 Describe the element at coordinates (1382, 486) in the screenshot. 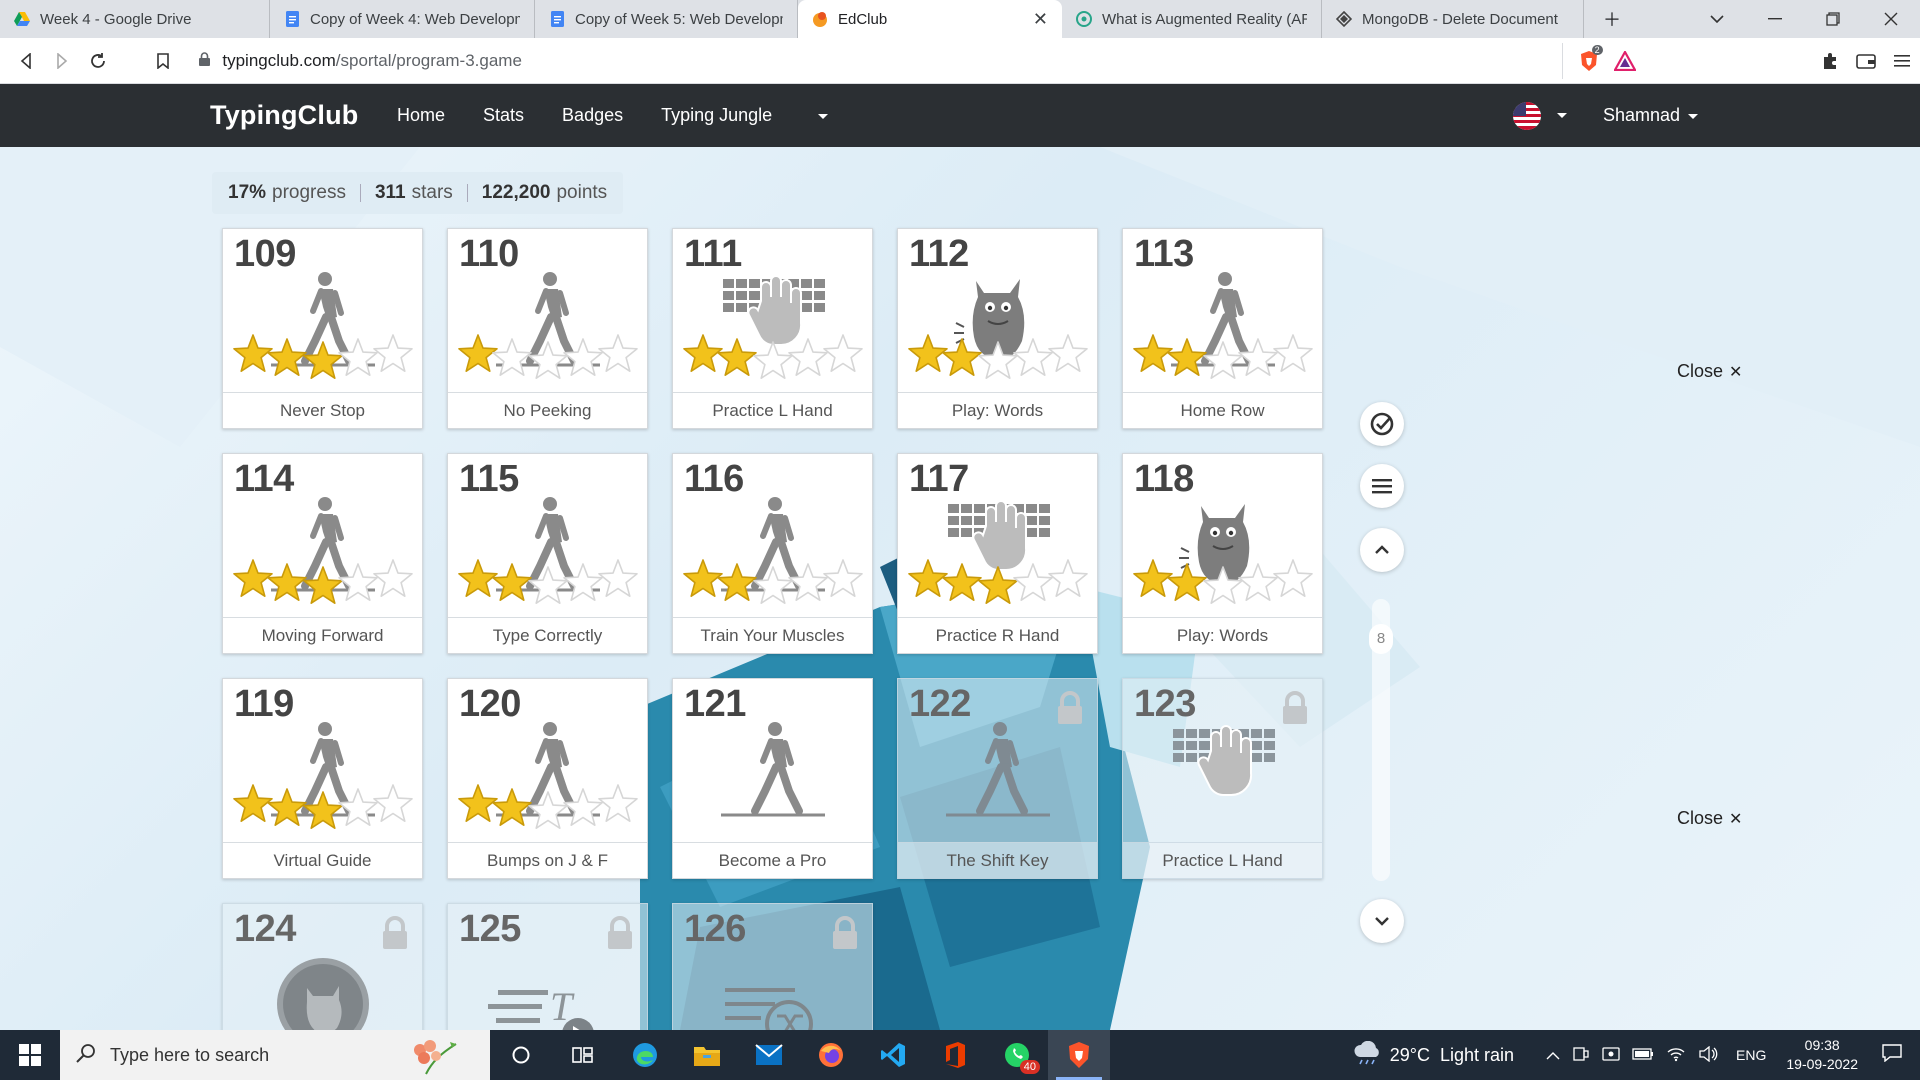

I see `list-menu-button` at that location.